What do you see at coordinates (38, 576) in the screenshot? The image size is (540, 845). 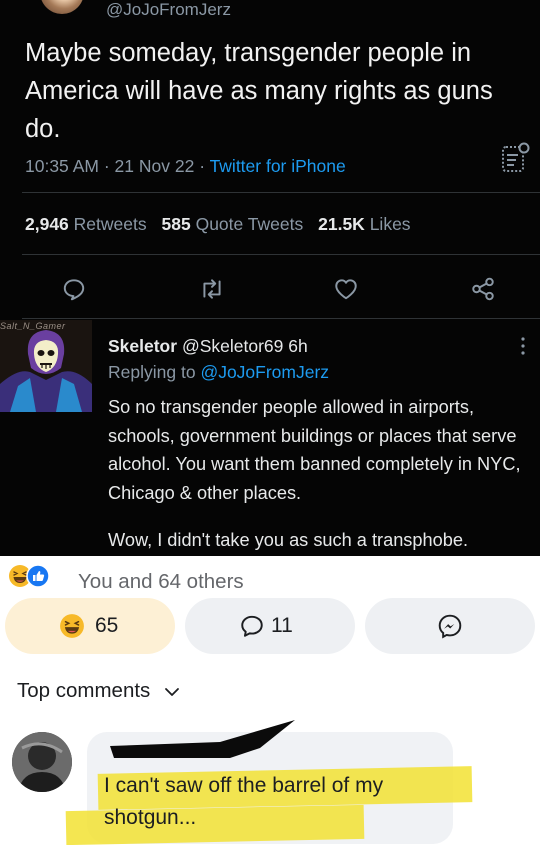 I see `like-reaction-icon` at bounding box center [38, 576].